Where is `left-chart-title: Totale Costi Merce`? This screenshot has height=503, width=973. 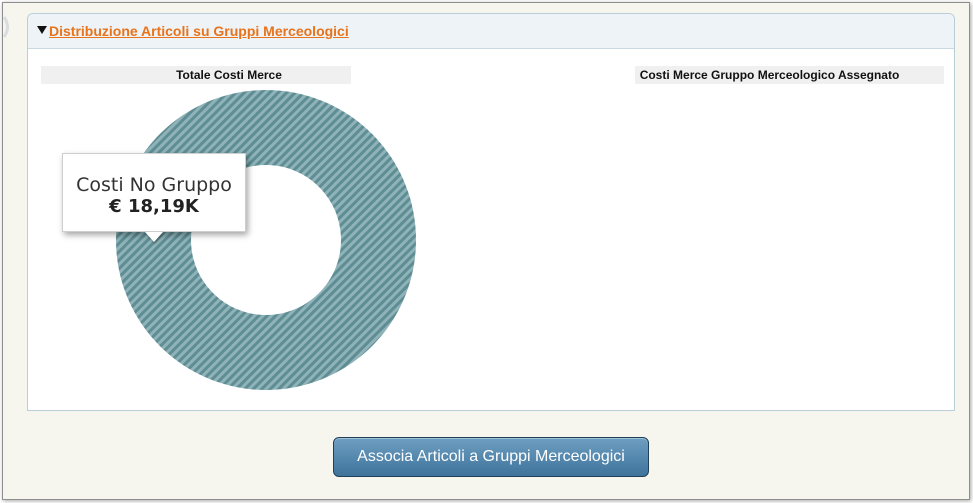 left-chart-title: Totale Costi Merce is located at coordinates (196, 75).